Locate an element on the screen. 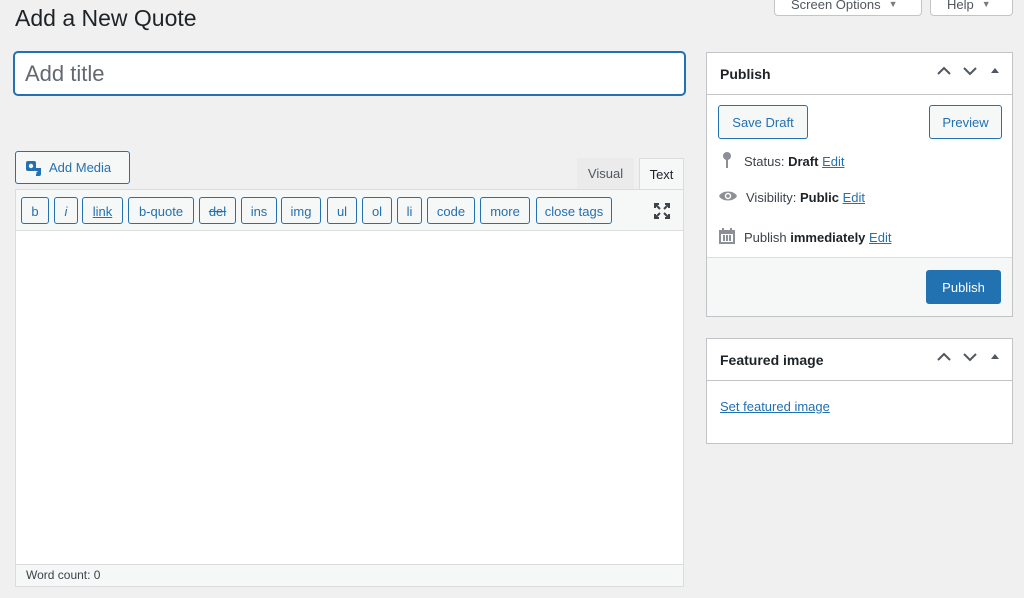 The height and width of the screenshot is (598, 1024). visibility-row: Visibility: Public Edit is located at coordinates (791, 197).